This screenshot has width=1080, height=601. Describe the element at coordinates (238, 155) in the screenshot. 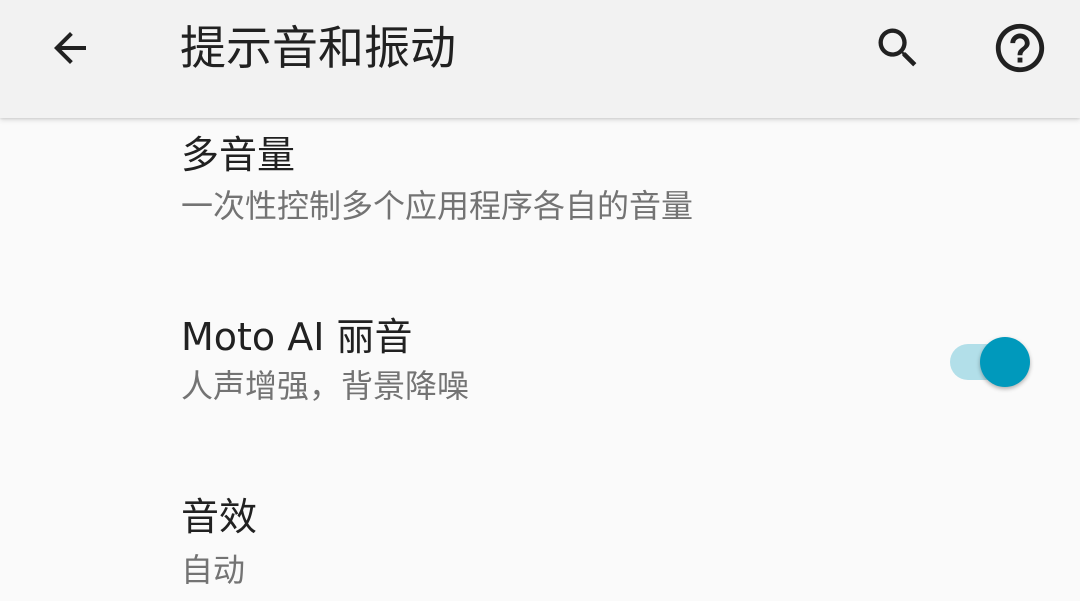

I see `setting-title: 多音量` at that location.